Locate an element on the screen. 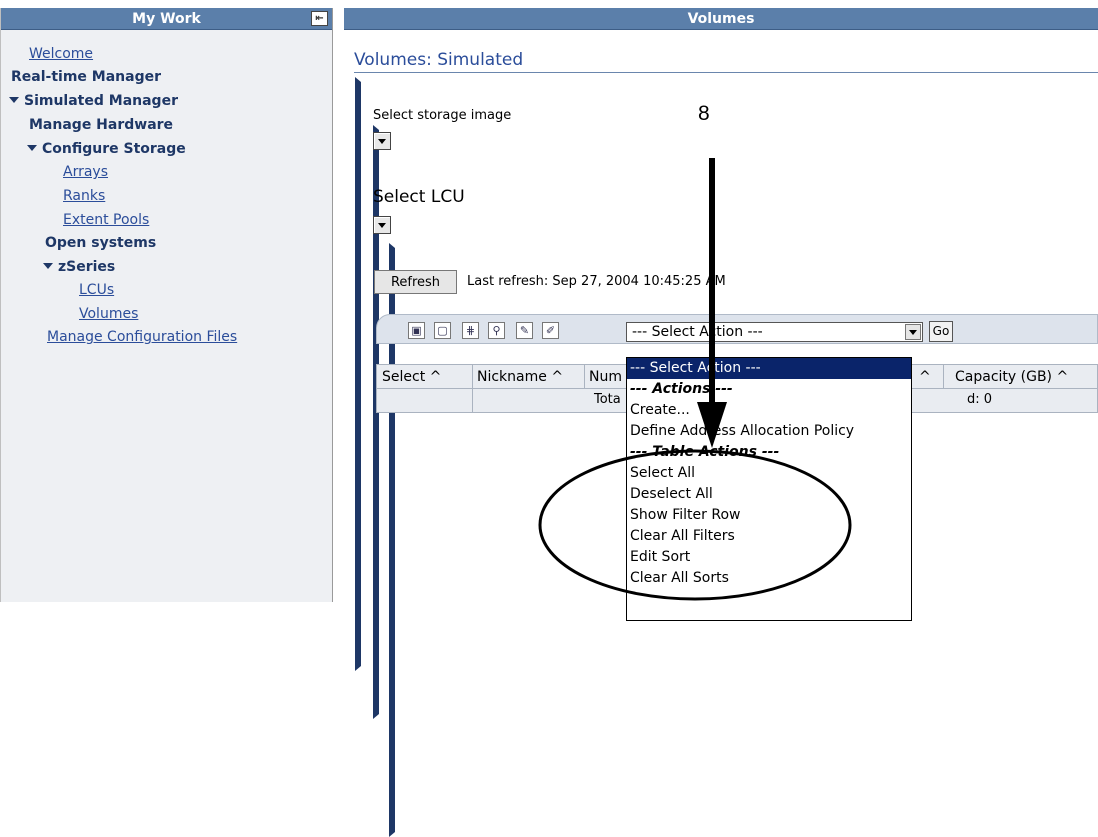 This screenshot has width=1098, height=837. nav-extent-pools: Extent Pools is located at coordinates (106, 220).